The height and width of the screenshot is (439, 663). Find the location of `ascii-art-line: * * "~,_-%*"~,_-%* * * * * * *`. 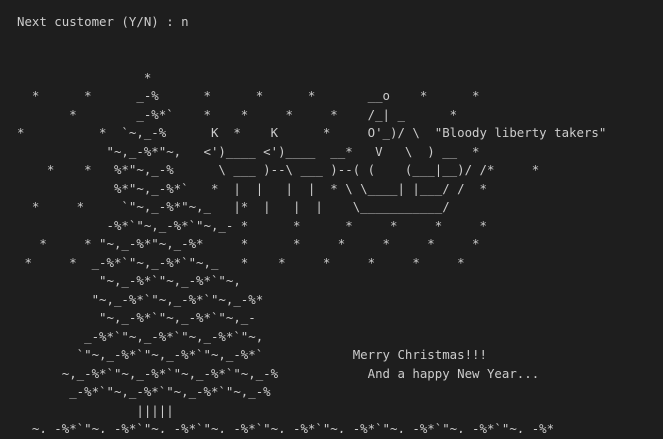

ascii-art-line: * * "~,_-%*"~,_-%* * * * * * * is located at coordinates (248, 243).